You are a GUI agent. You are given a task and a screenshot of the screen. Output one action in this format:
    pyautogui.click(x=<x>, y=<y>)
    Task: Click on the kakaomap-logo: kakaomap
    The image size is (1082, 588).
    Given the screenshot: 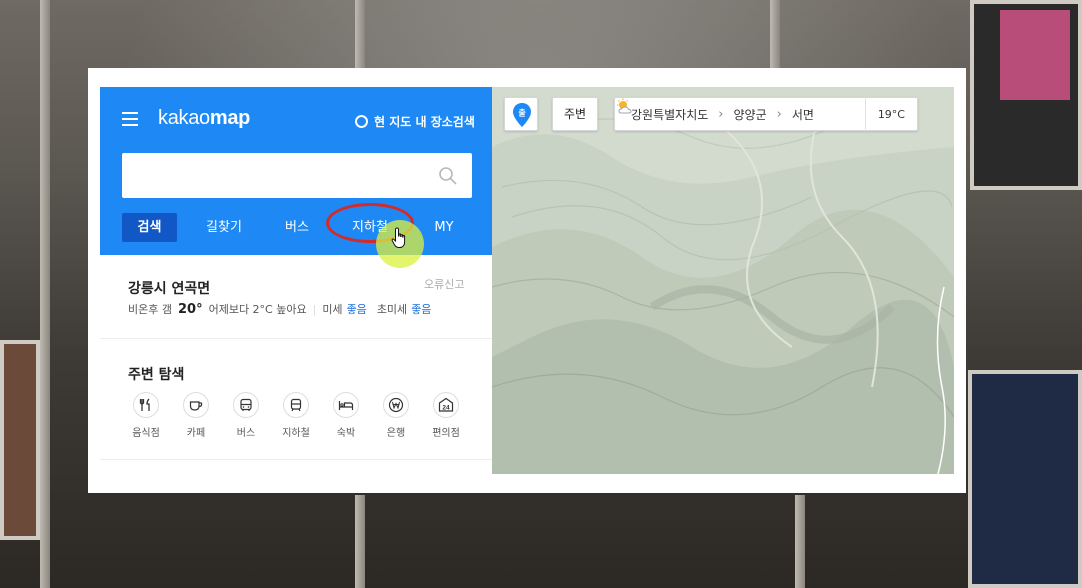 What is the action you would take?
    pyautogui.click(x=204, y=118)
    